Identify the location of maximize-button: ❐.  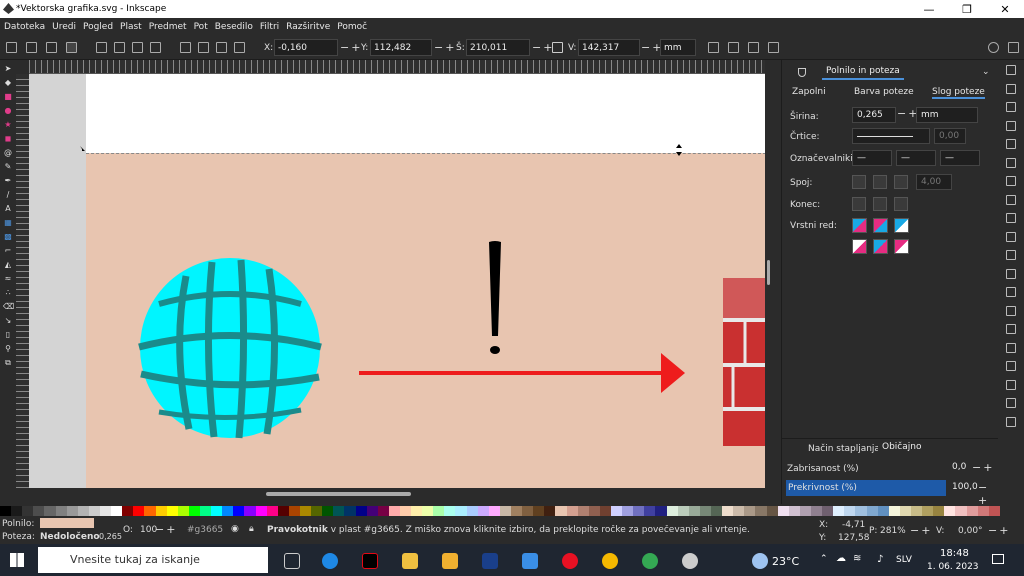
(967, 9).